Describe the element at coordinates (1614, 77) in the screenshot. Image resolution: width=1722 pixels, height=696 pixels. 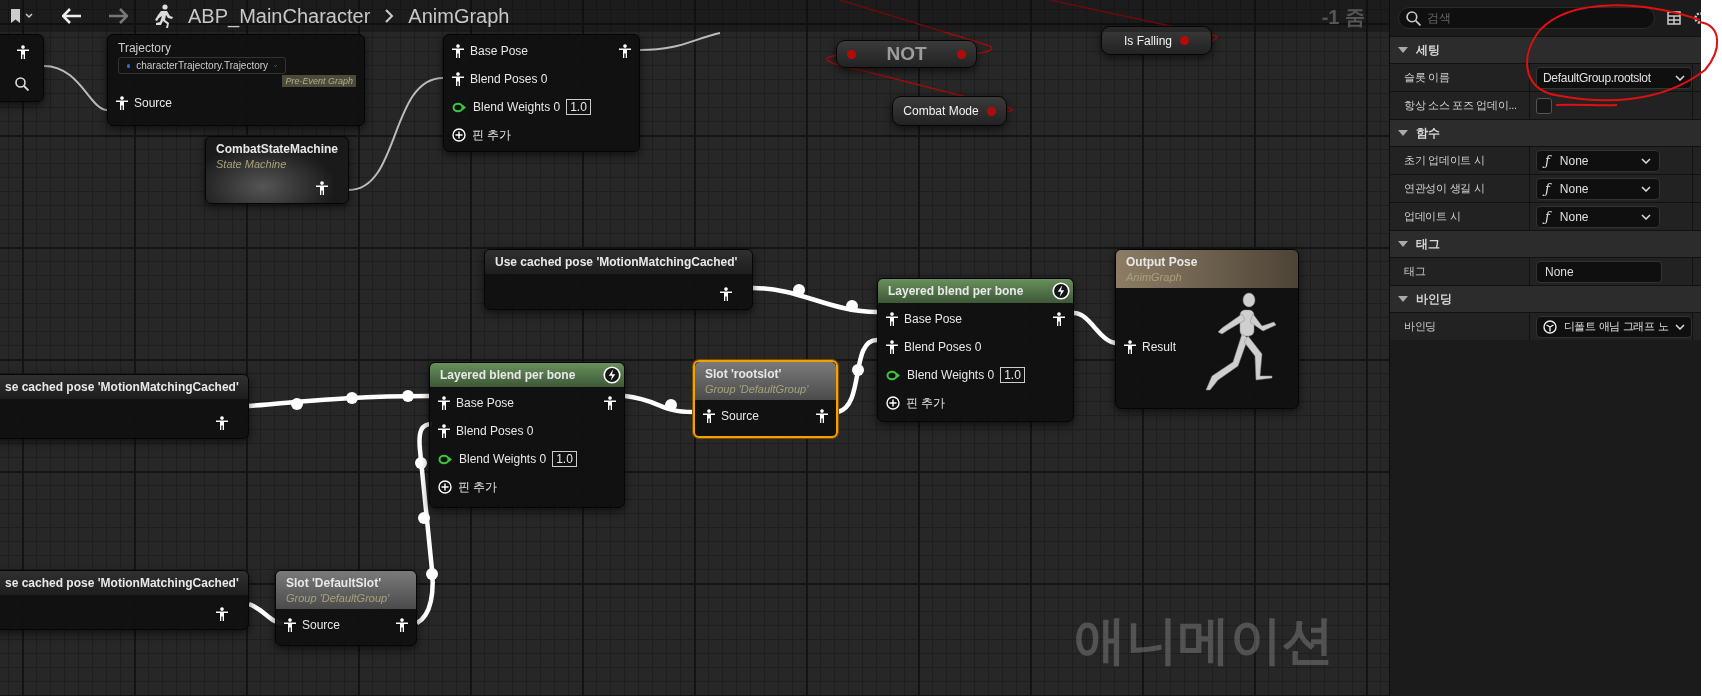
I see `slot-name-dropdown: DefaultGroup.rootslot` at that location.